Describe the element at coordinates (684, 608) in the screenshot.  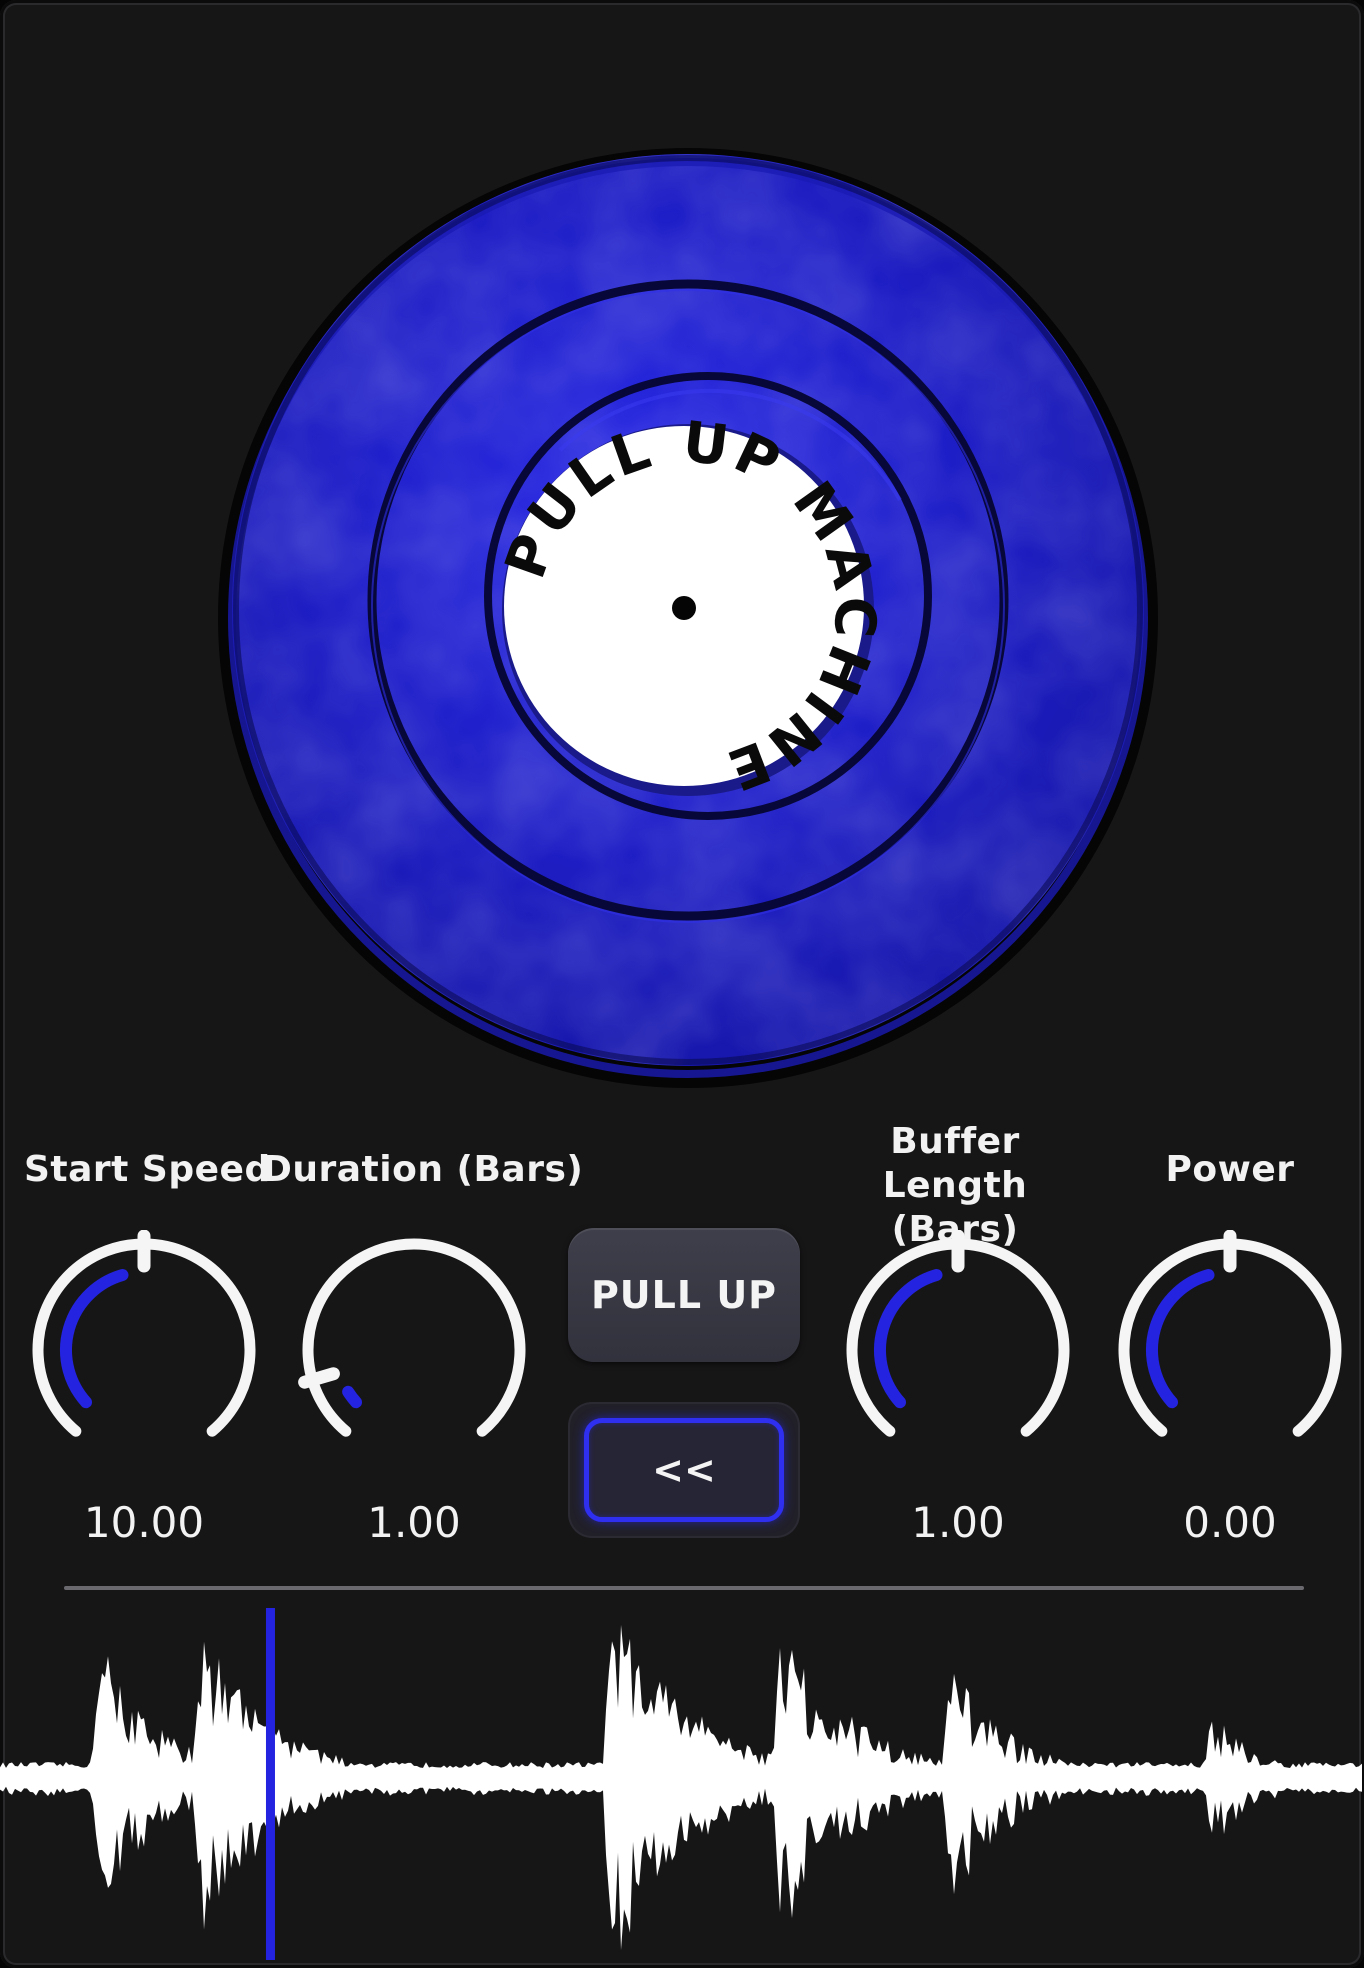
I see `spindle-hole` at that location.